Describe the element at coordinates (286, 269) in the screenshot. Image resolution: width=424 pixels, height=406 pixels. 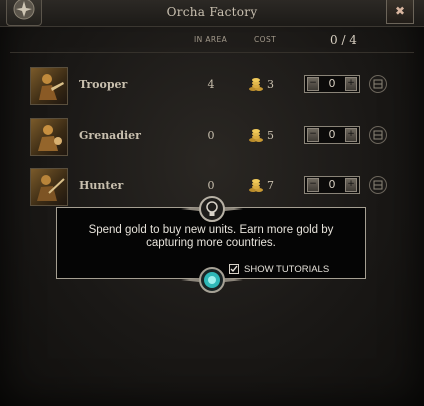
I see `show-tutorials-label: SHOW TUTORIALS` at that location.